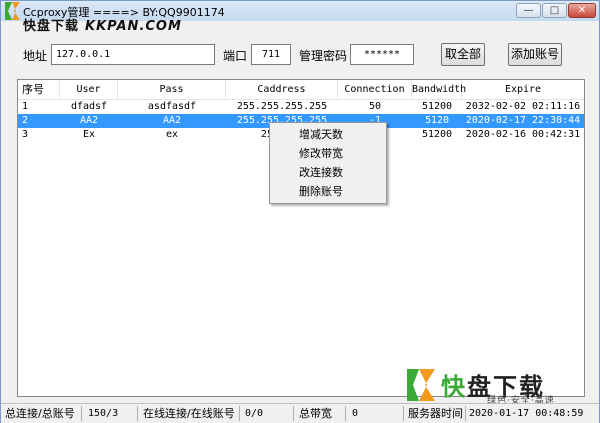 The height and width of the screenshot is (423, 600). What do you see at coordinates (89, 106) in the screenshot?
I see `cell-user: dfadsf` at bounding box center [89, 106].